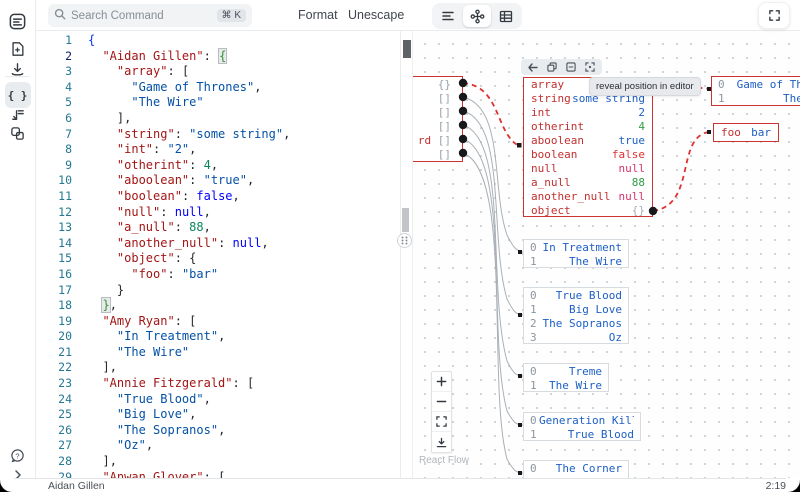 The width and height of the screenshot is (800, 492). I want to click on panel-splitter-bar, so click(405, 220).